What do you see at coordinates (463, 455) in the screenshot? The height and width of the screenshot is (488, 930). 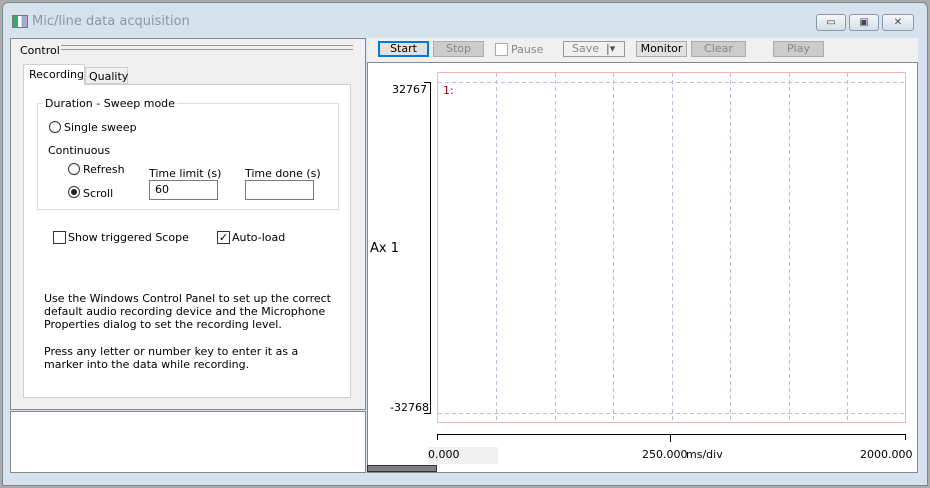 I see `x-start-label: 0.000` at bounding box center [463, 455].